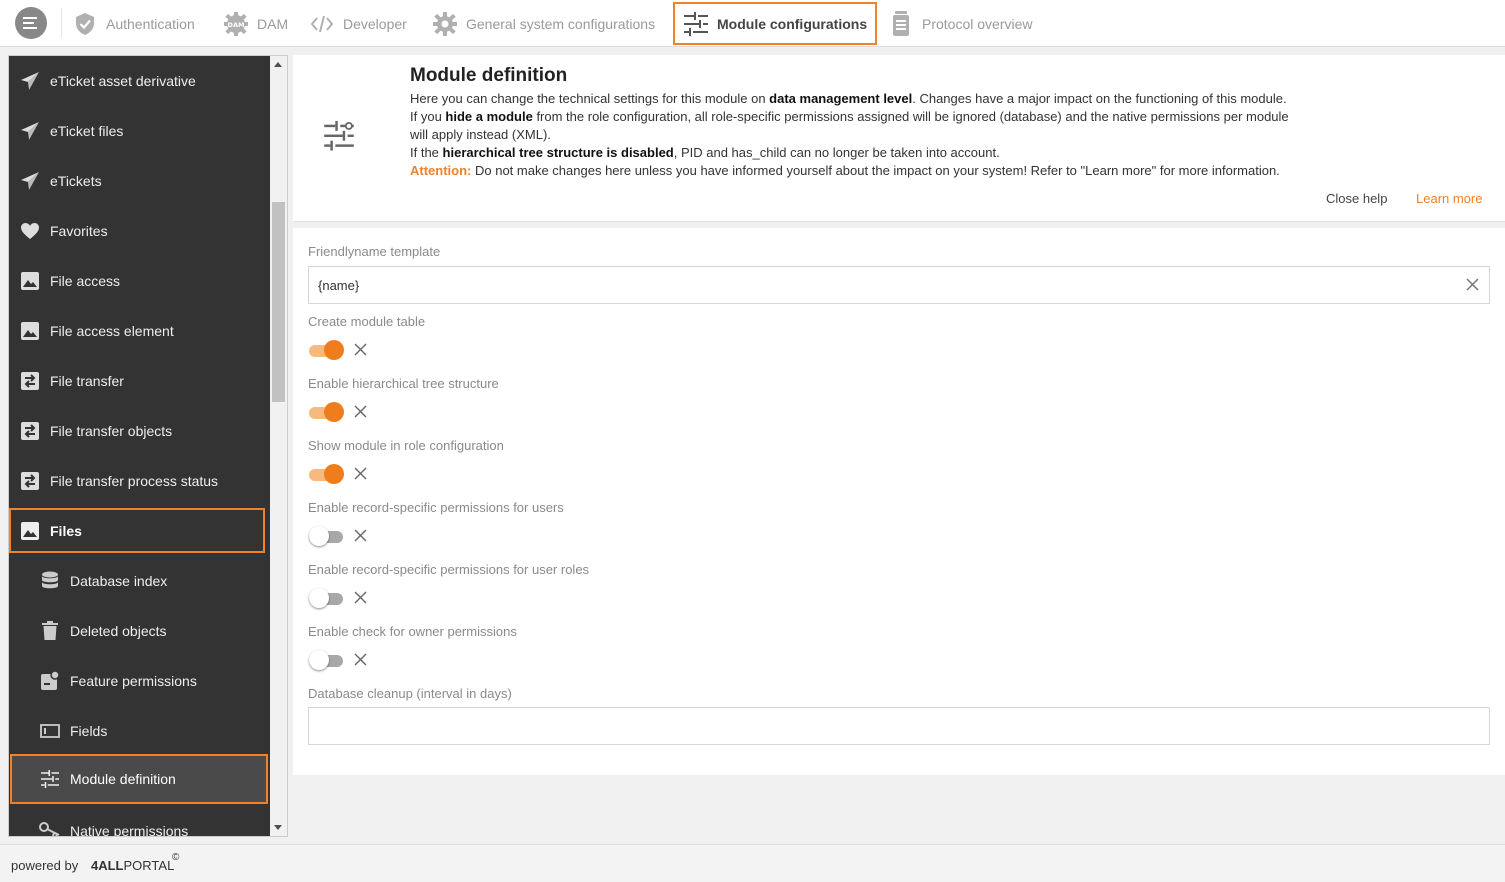 Image resolution: width=1505 pixels, height=882 pixels. I want to click on sidebar-item-file-transfer-objects: File transfer objects, so click(140, 431).